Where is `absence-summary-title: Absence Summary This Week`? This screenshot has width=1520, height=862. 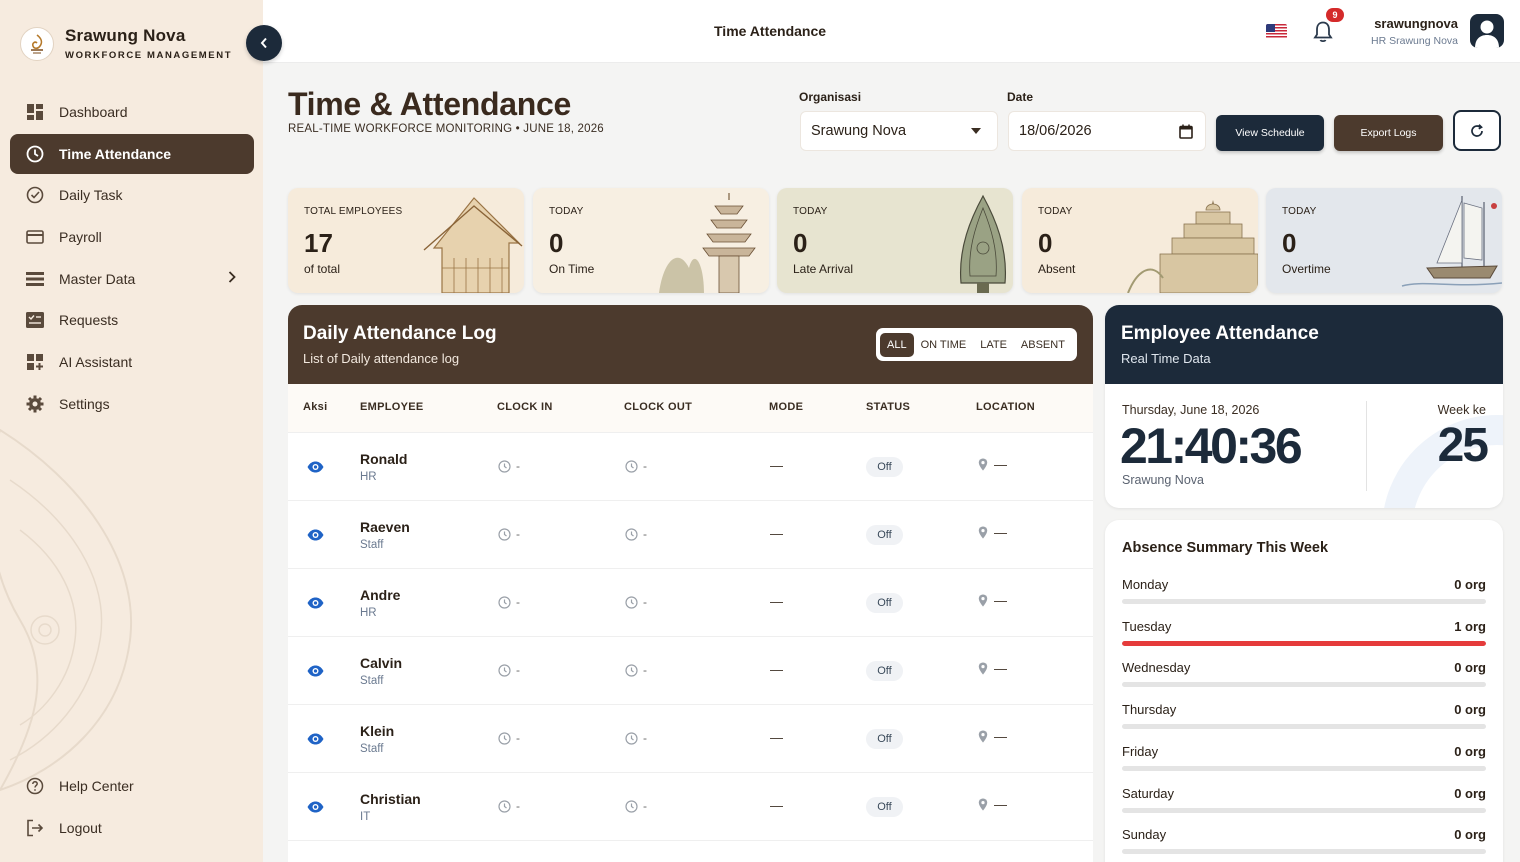 absence-summary-title: Absence Summary This Week is located at coordinates (1225, 548).